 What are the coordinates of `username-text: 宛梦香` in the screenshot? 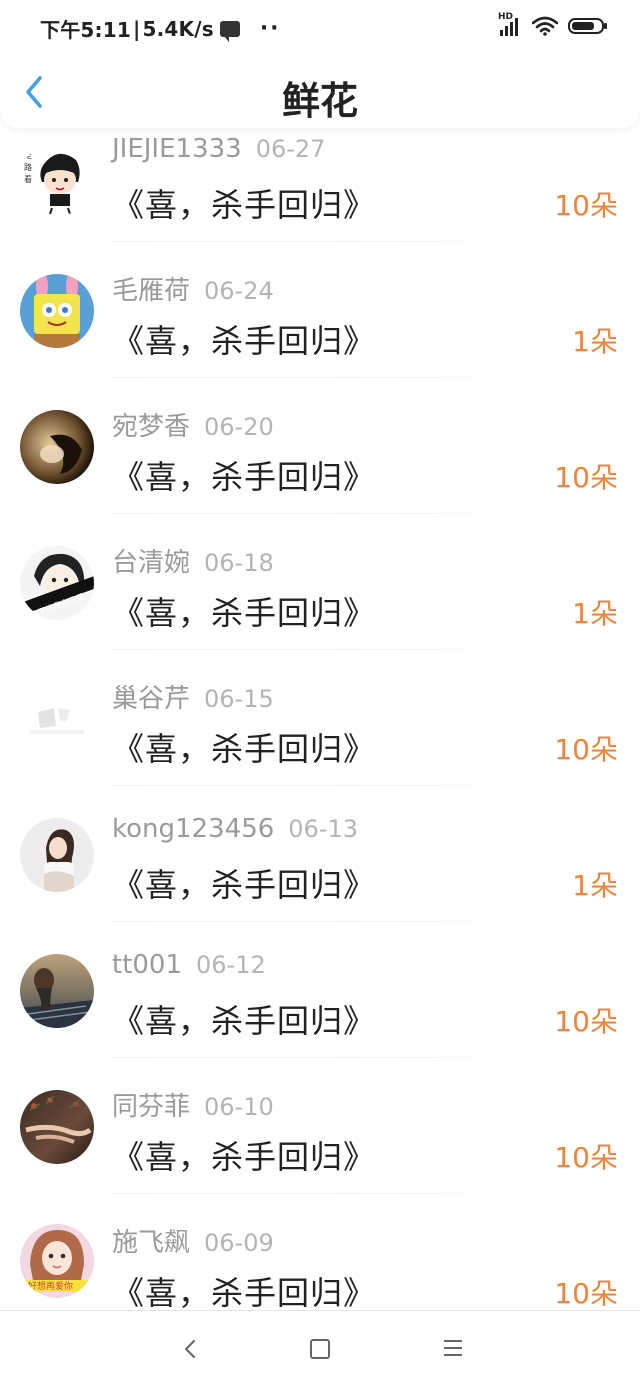 It's located at (151, 427).